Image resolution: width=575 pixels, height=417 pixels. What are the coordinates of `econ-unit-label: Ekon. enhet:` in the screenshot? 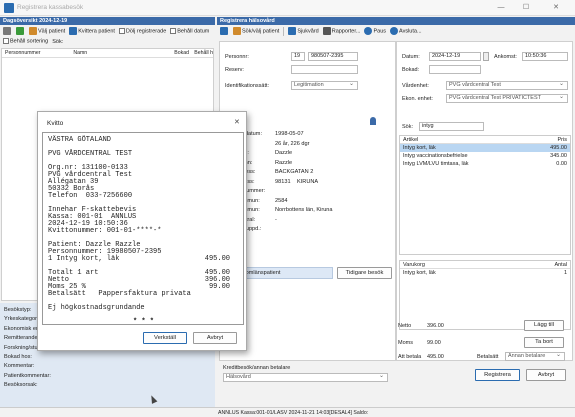 It's located at (417, 99).